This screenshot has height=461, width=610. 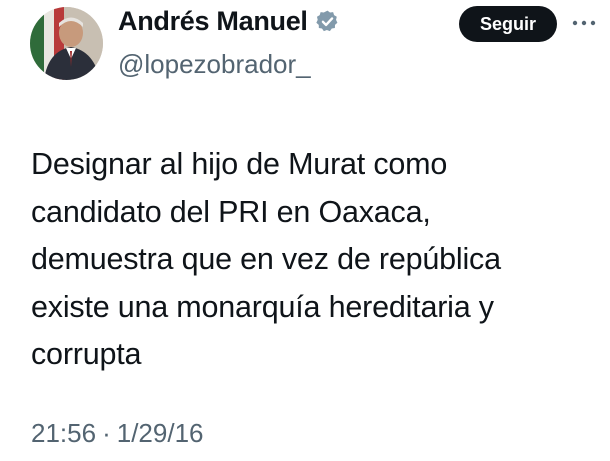 I want to click on tweet-text-line: demuestra que en vez de república, so click(x=266, y=259).